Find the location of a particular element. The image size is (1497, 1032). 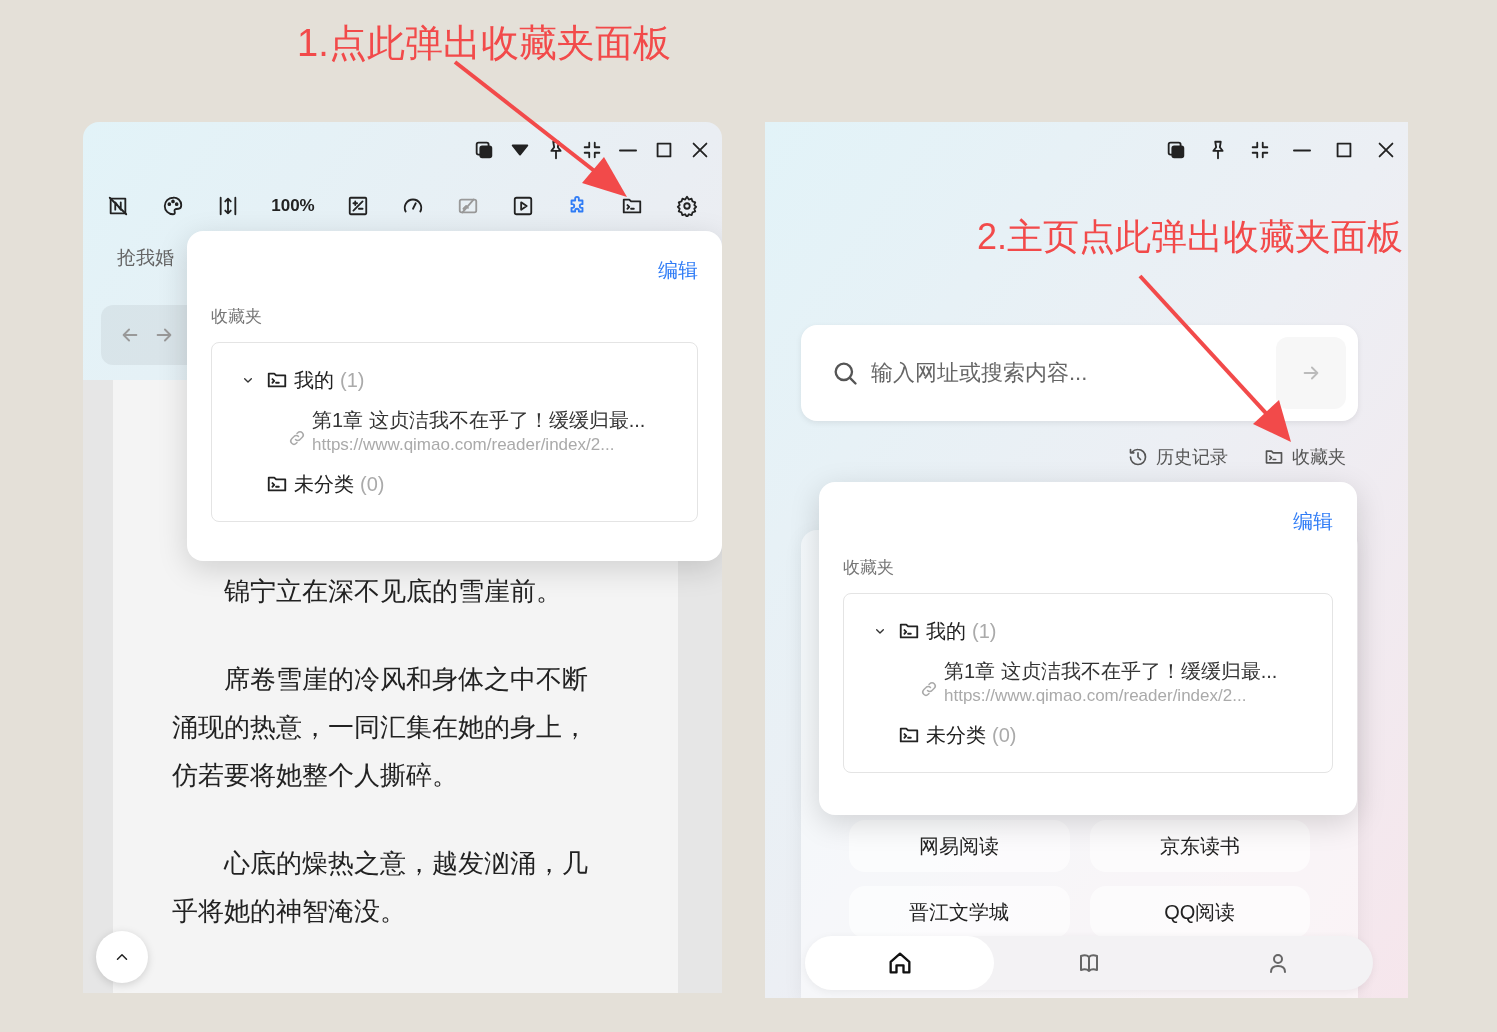

history-icon is located at coordinates (1138, 457).